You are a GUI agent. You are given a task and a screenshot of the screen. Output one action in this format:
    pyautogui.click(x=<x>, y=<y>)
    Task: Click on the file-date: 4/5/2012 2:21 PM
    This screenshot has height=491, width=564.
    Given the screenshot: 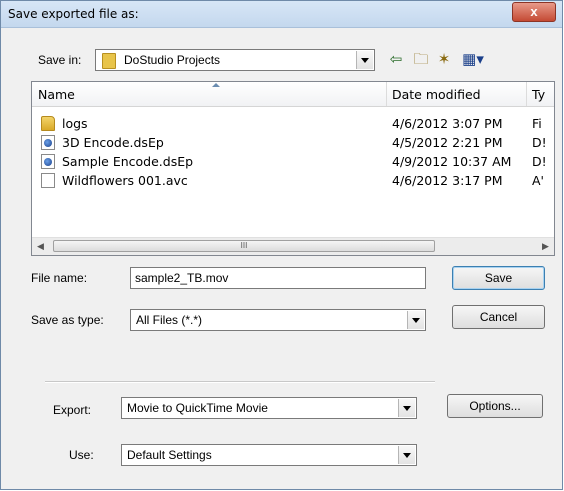 What is the action you would take?
    pyautogui.click(x=447, y=142)
    